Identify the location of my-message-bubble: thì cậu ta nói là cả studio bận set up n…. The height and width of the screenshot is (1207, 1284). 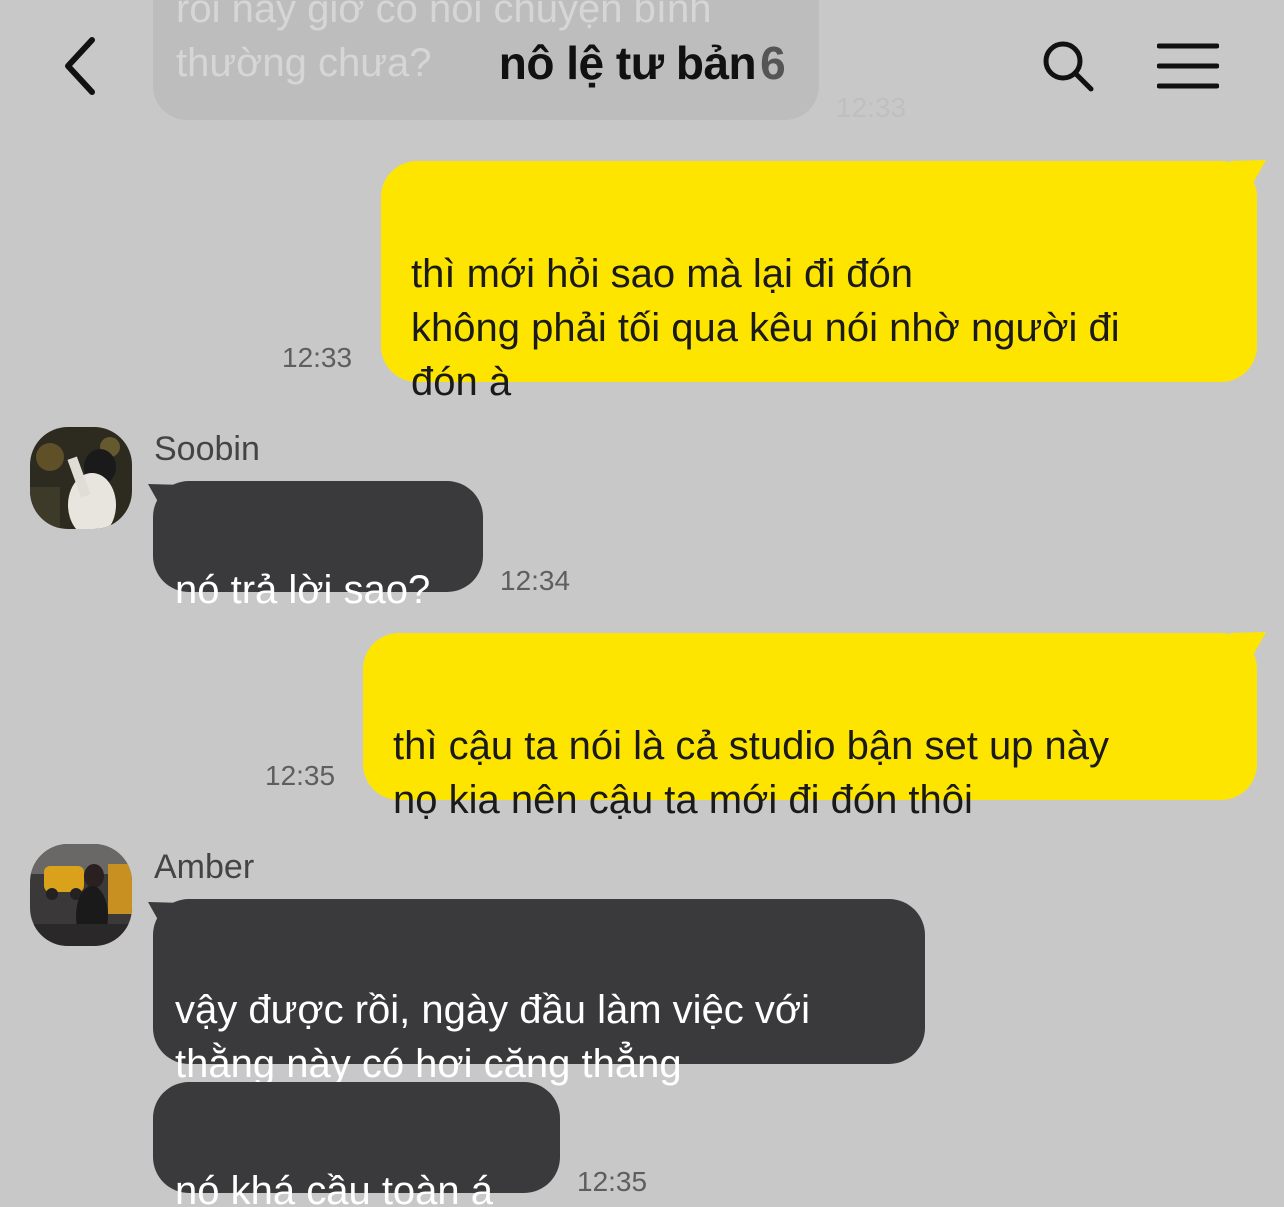
(810, 727).